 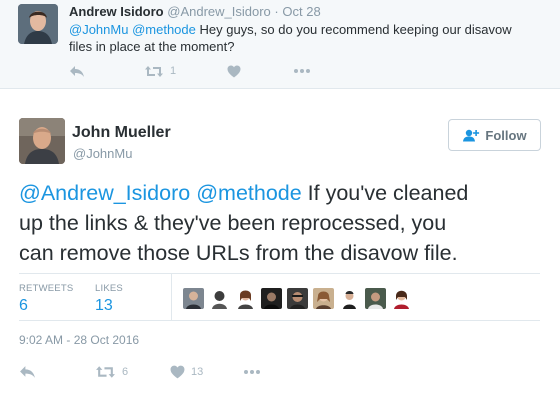 I want to click on likes-count: 13, so click(x=104, y=305).